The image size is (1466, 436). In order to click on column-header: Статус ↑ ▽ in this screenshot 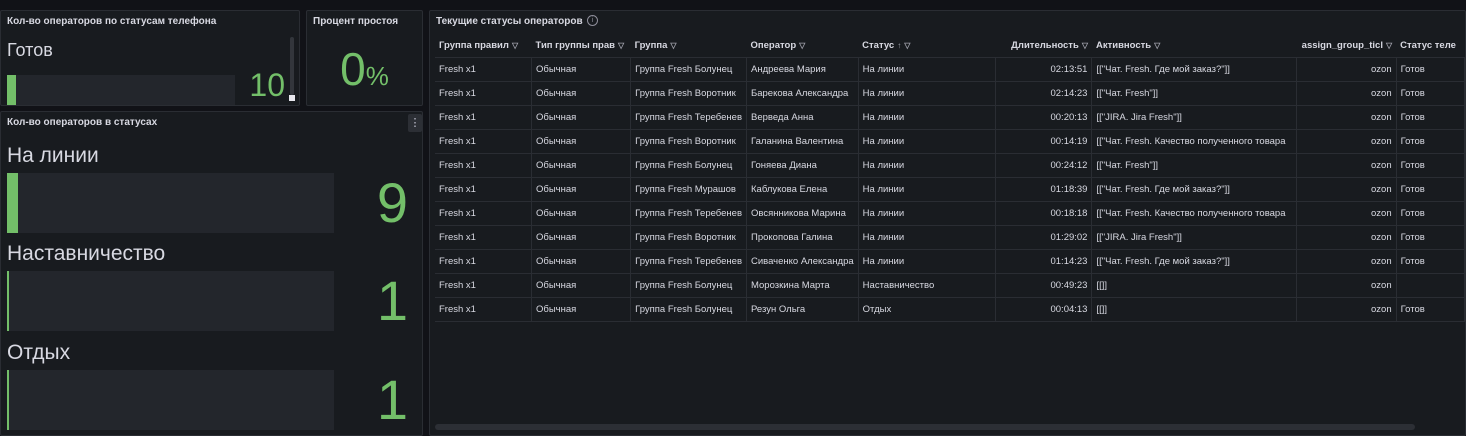, I will do `click(927, 46)`.